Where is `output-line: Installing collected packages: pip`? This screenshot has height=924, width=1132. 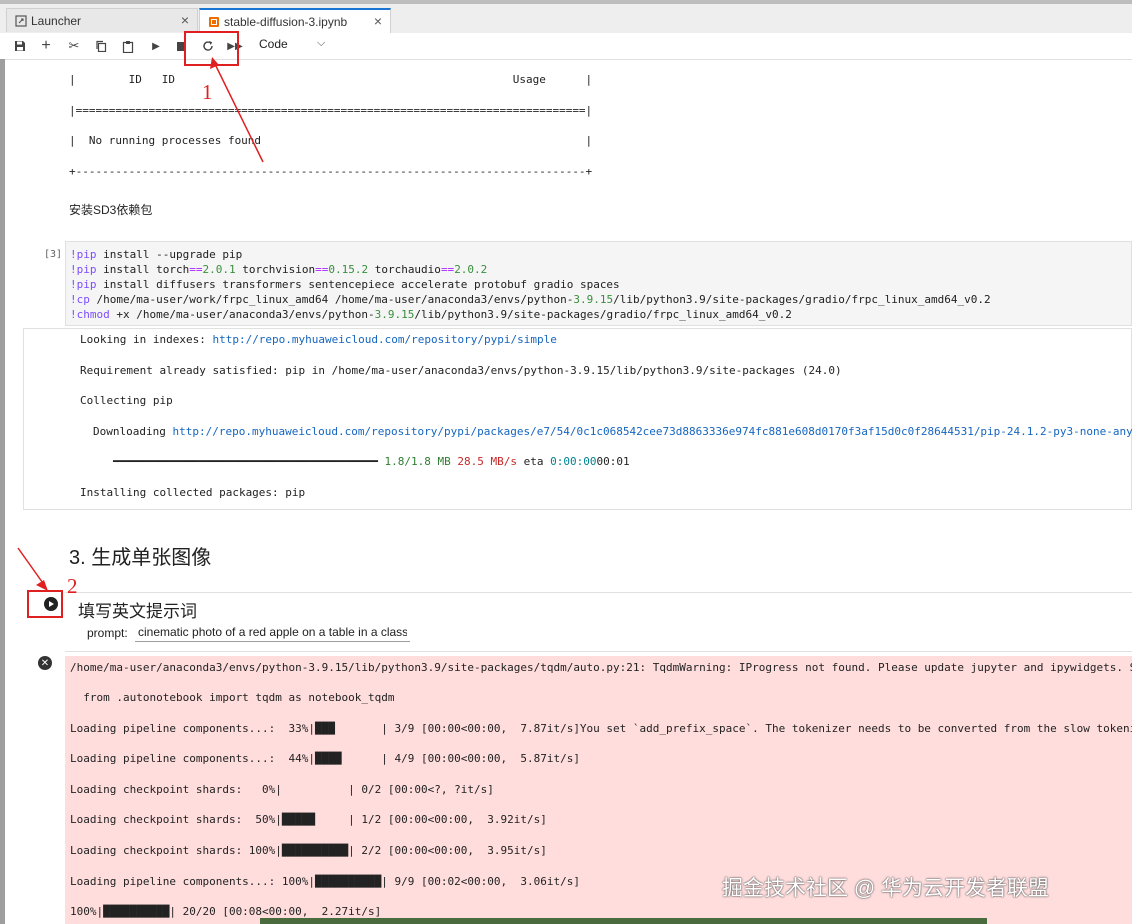 output-line: Installing collected packages: pip is located at coordinates (193, 492).